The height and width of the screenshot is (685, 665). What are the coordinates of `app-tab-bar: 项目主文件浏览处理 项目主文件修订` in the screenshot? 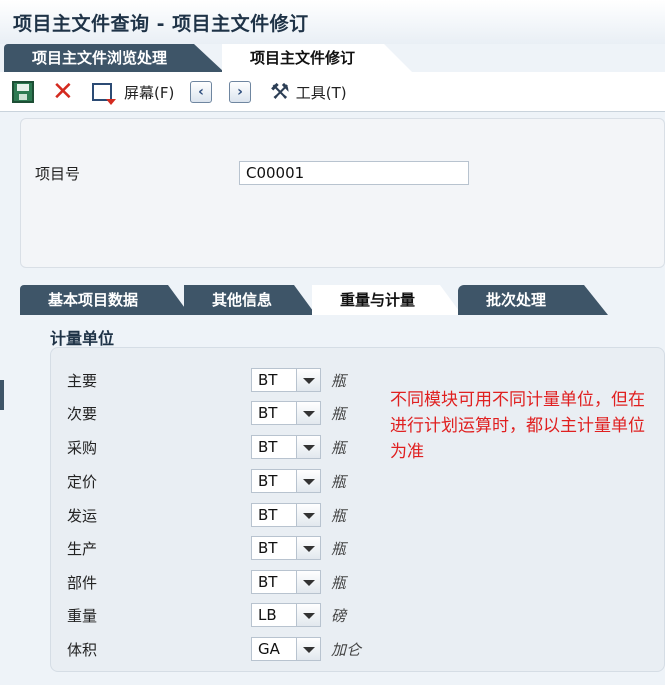 It's located at (332, 58).